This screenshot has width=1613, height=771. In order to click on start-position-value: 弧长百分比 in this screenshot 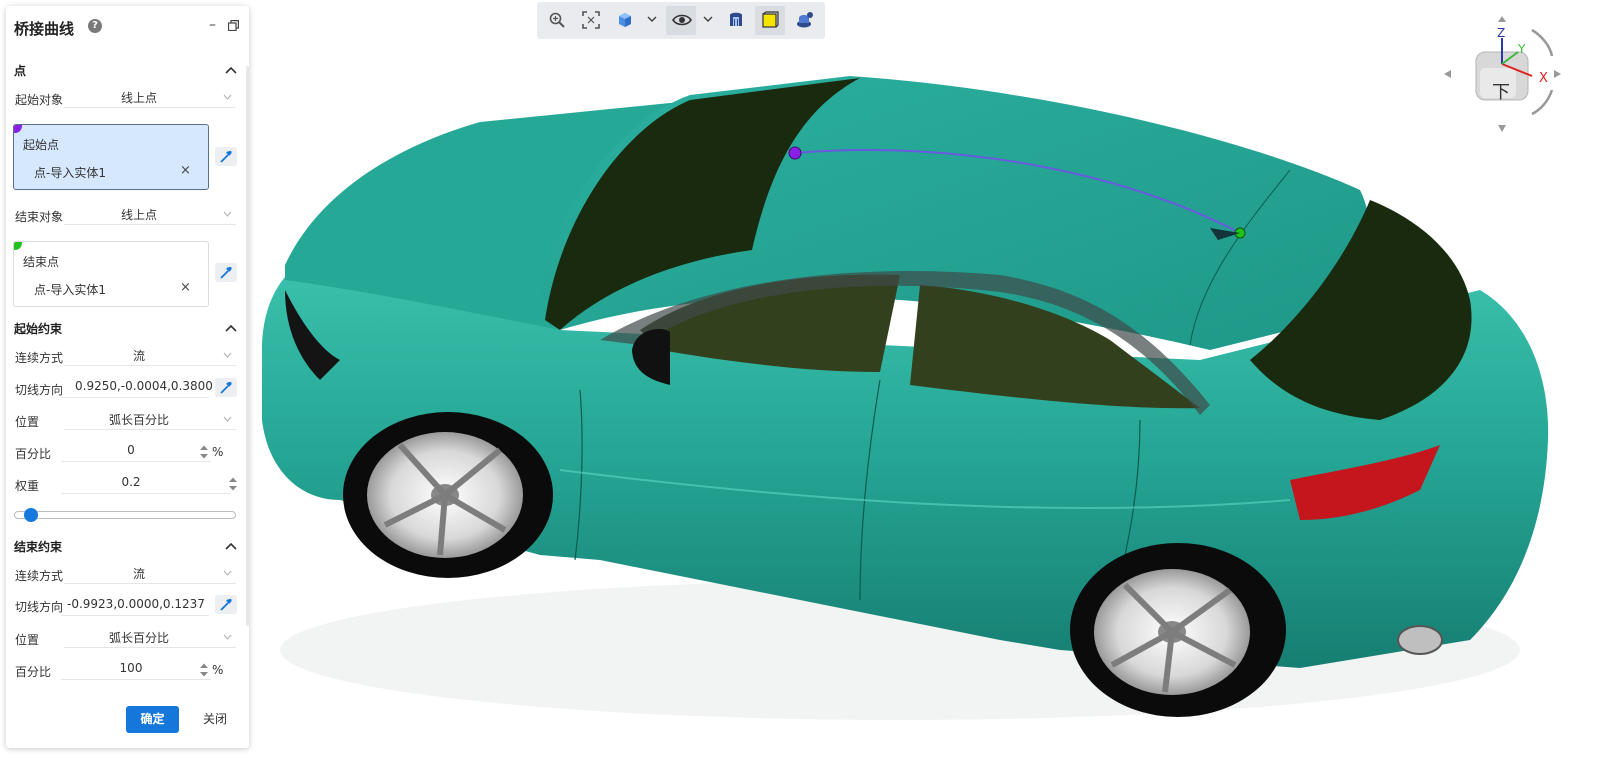, I will do `click(138, 420)`.